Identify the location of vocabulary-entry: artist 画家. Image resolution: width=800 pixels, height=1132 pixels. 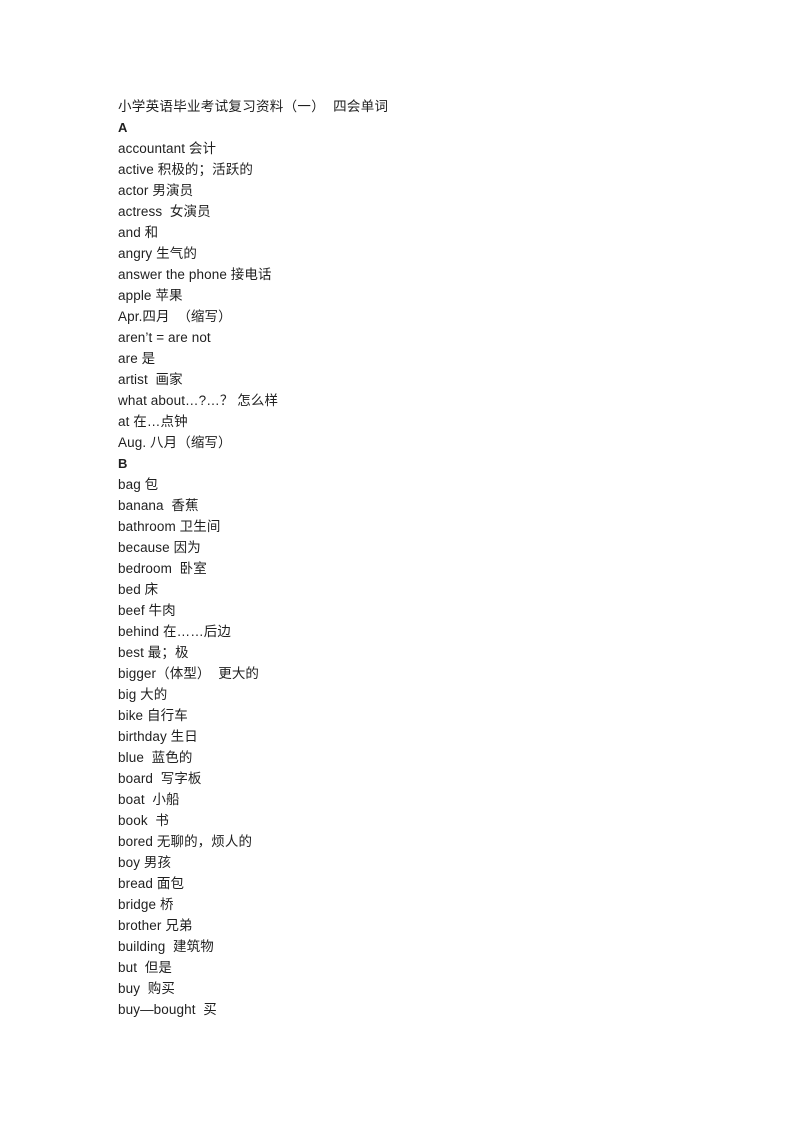
(150, 379).